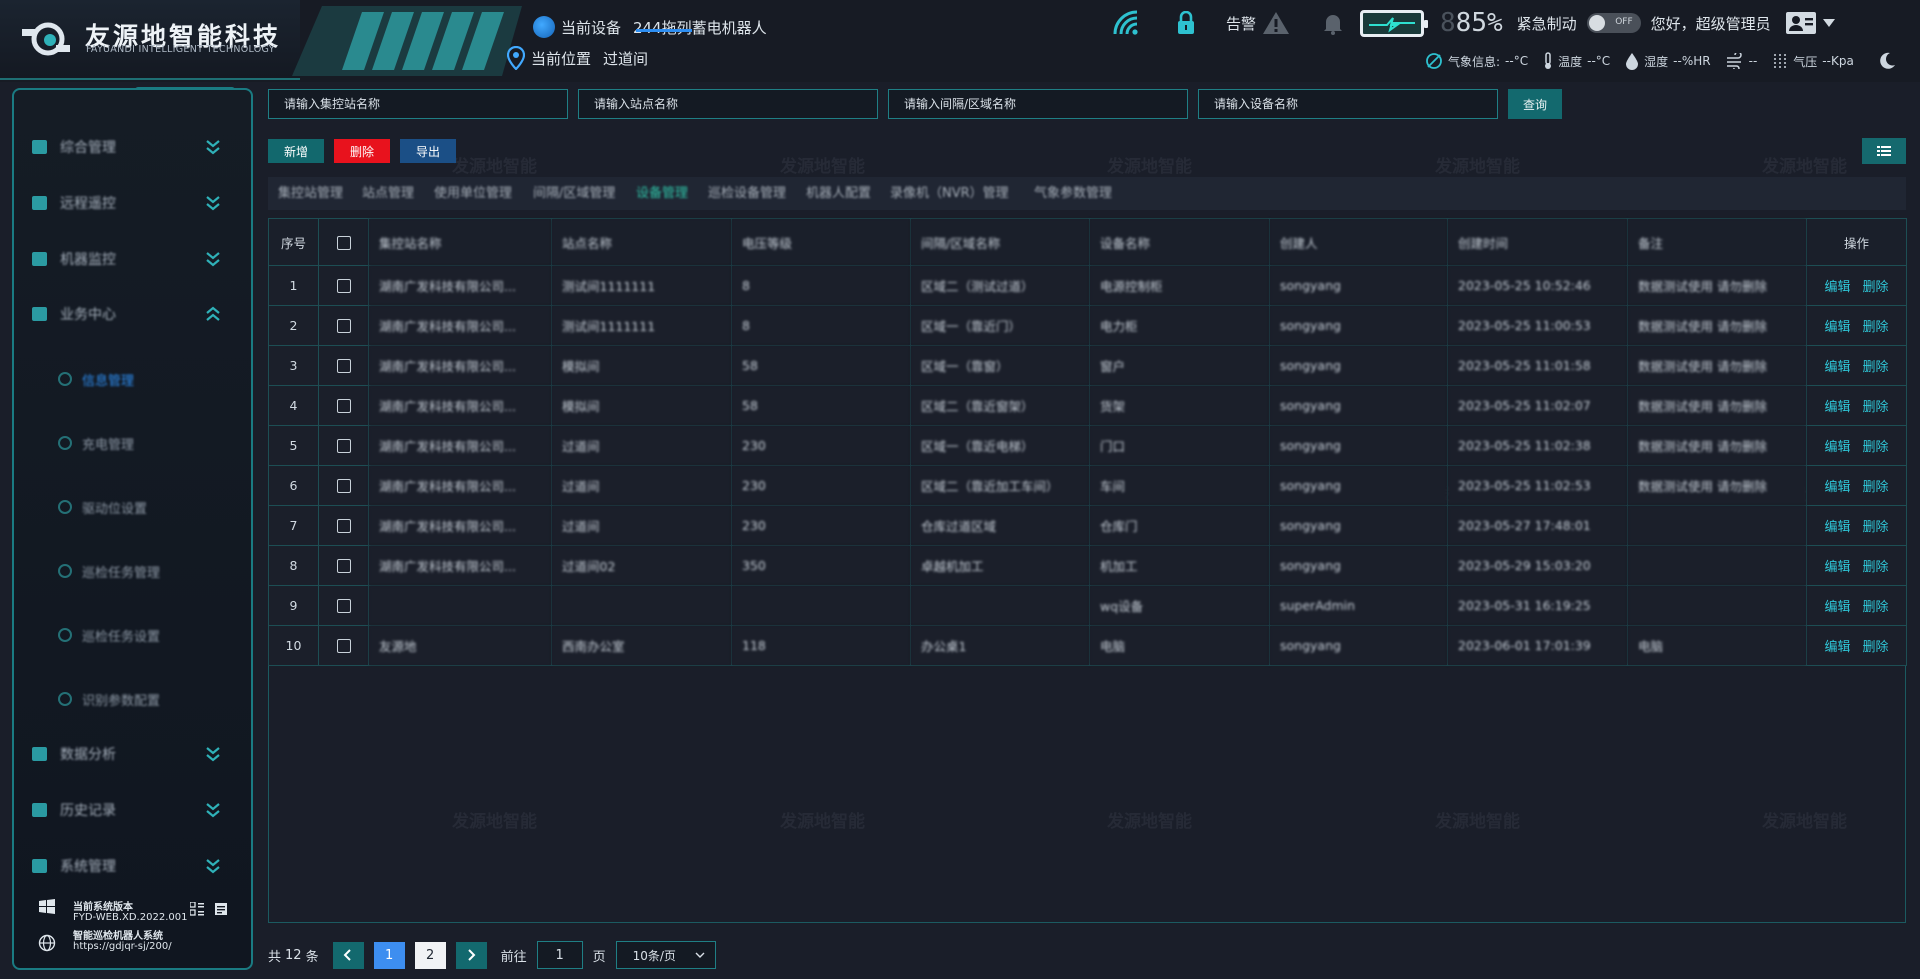  Describe the element at coordinates (747, 193) in the screenshot. I see `tab-inspection-device: 巡检设备管理` at that location.